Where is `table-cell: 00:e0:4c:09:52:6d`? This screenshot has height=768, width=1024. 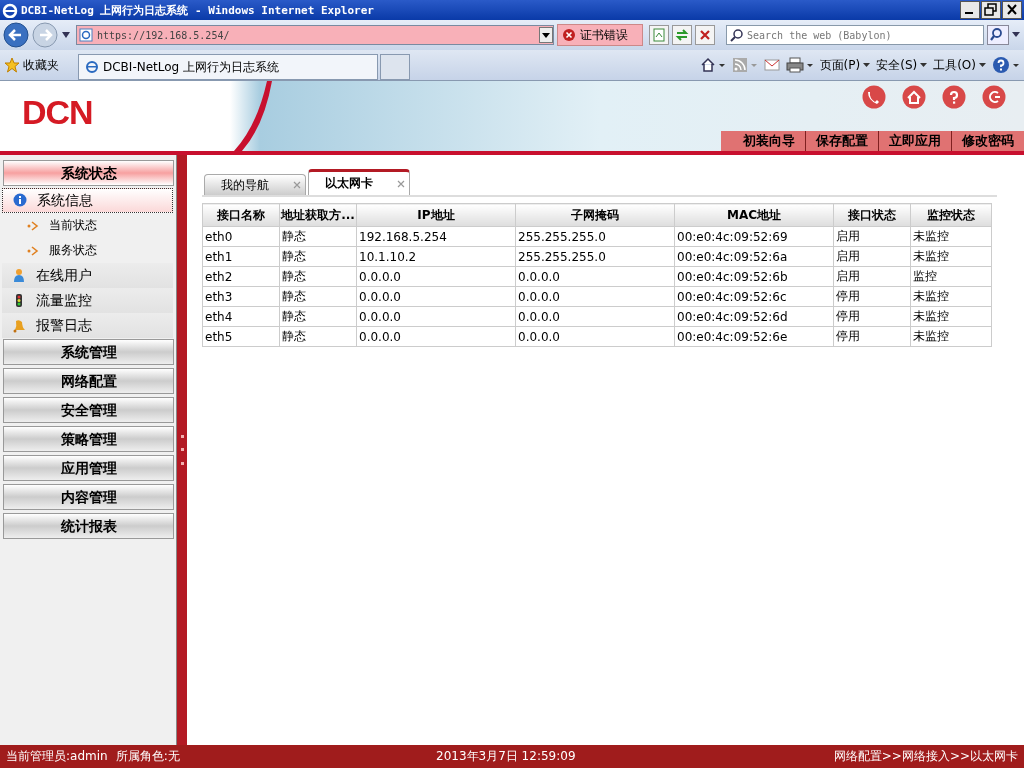
table-cell: 00:e0:4c:09:52:6d is located at coordinates (754, 316).